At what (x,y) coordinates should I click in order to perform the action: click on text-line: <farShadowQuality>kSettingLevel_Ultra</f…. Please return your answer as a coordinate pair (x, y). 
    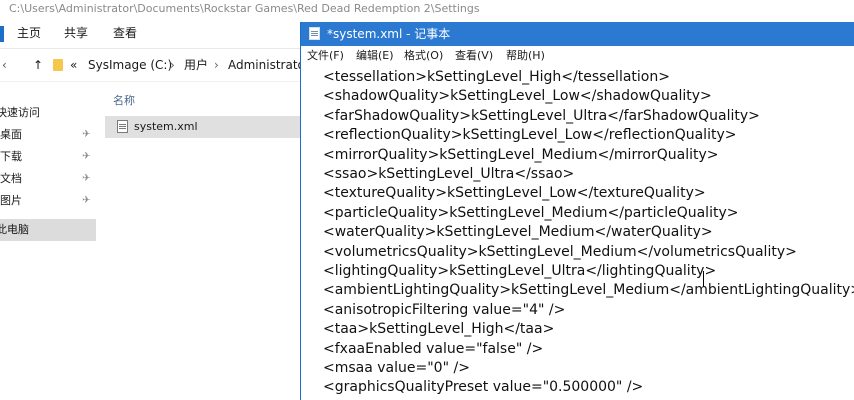
    Looking at the image, I should click on (541, 115).